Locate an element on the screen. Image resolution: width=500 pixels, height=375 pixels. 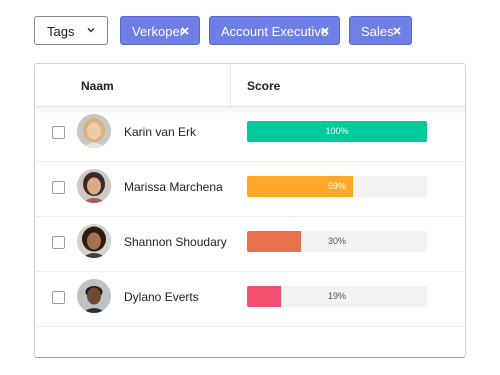
tag-label: Verkoper is located at coordinates (158, 31).